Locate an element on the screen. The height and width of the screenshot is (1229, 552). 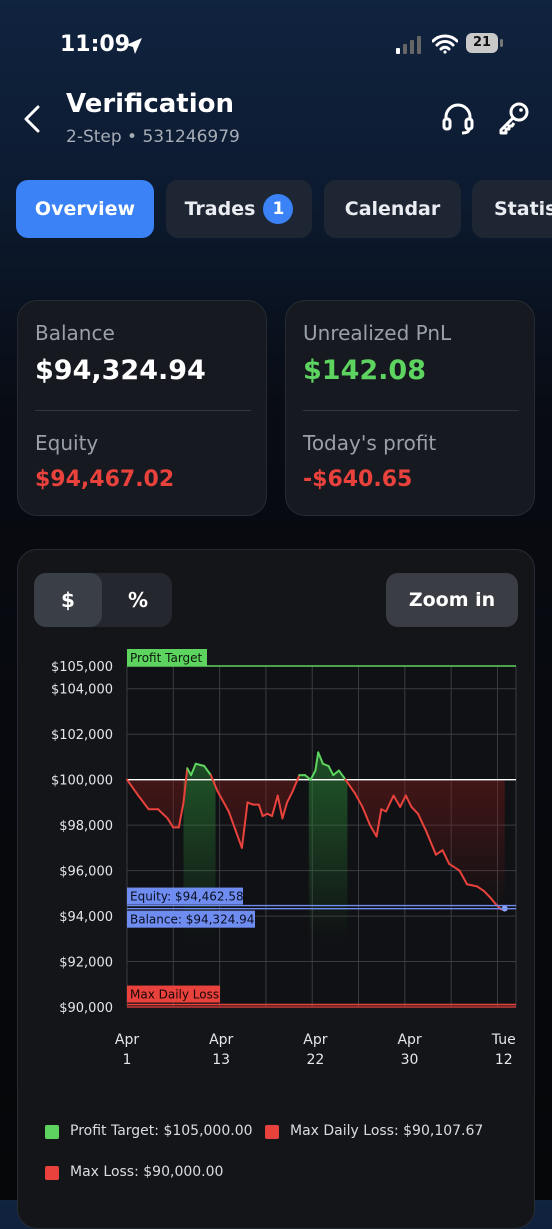
balance-label: Balance is located at coordinates (75, 333).